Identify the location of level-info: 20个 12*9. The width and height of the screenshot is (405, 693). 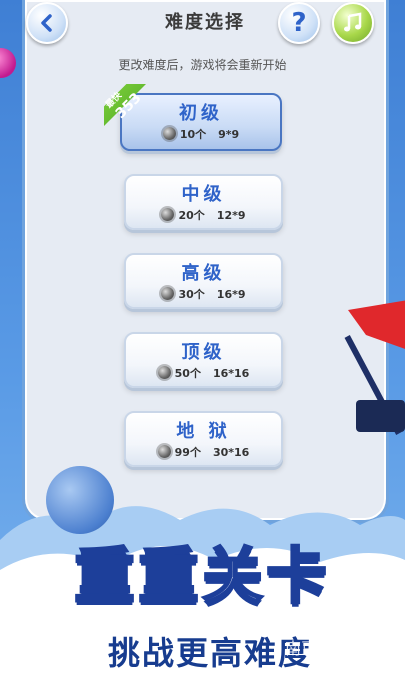
(203, 215).